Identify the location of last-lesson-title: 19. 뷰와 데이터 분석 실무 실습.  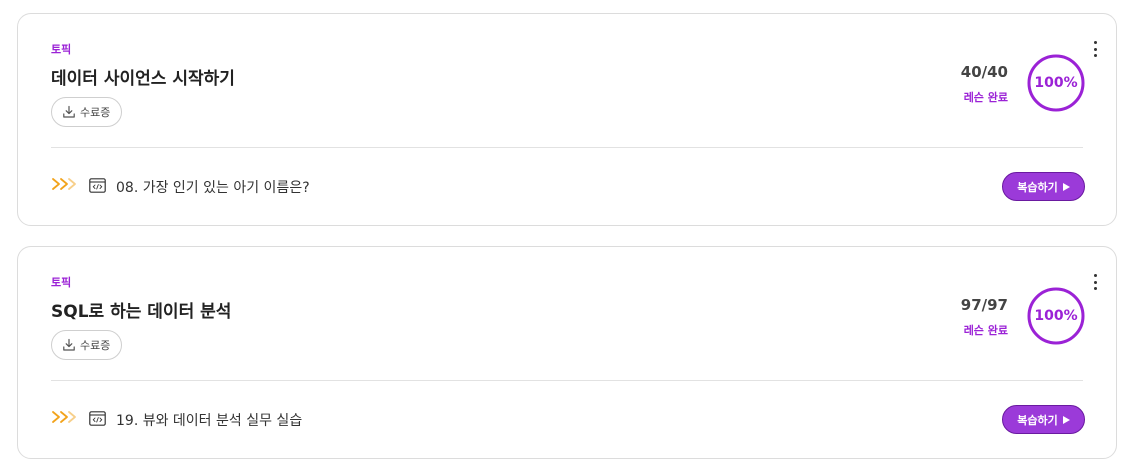
(209, 420).